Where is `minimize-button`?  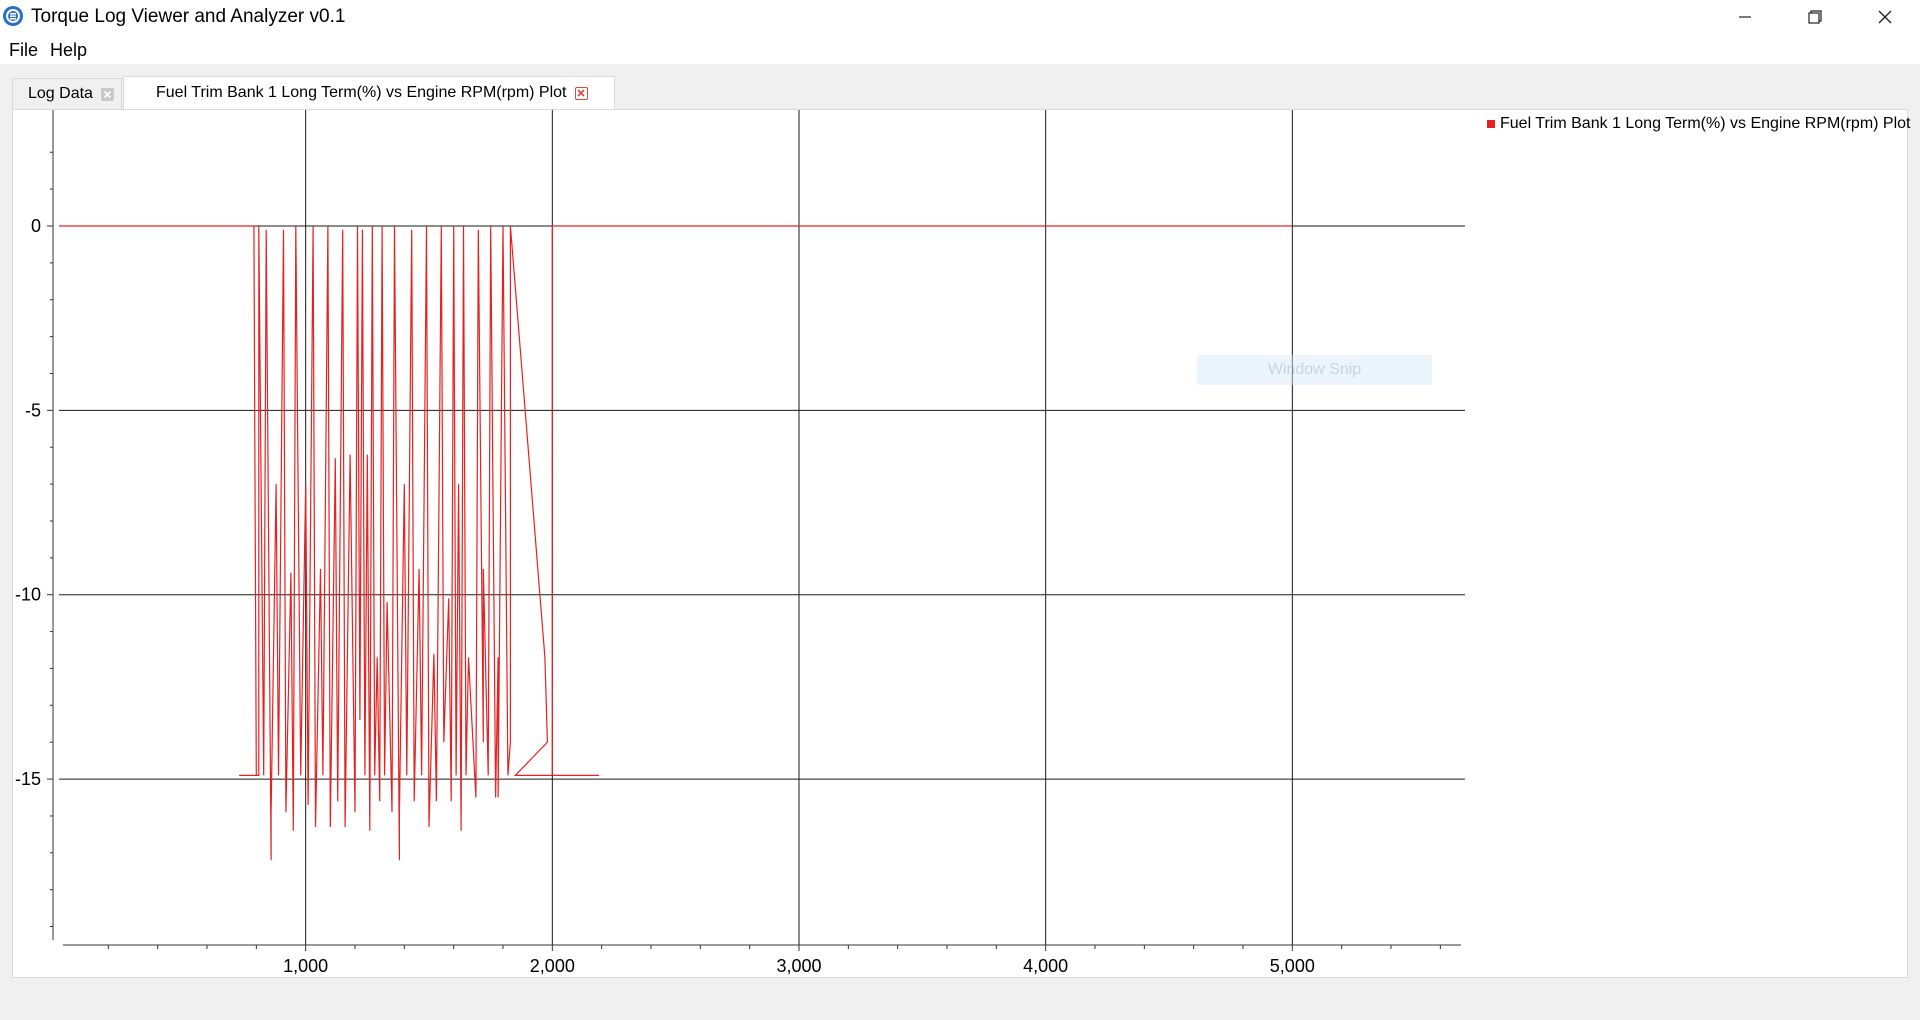
minimize-button is located at coordinates (1745, 17).